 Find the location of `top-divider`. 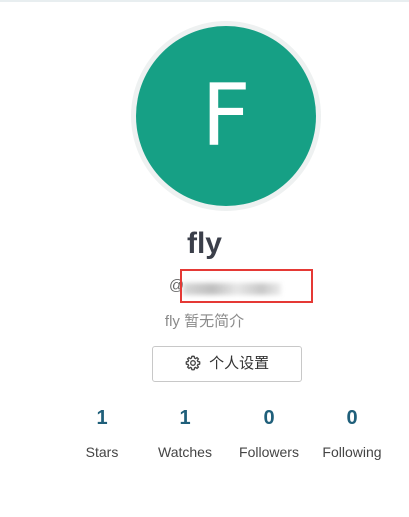

top-divider is located at coordinates (204, 1).